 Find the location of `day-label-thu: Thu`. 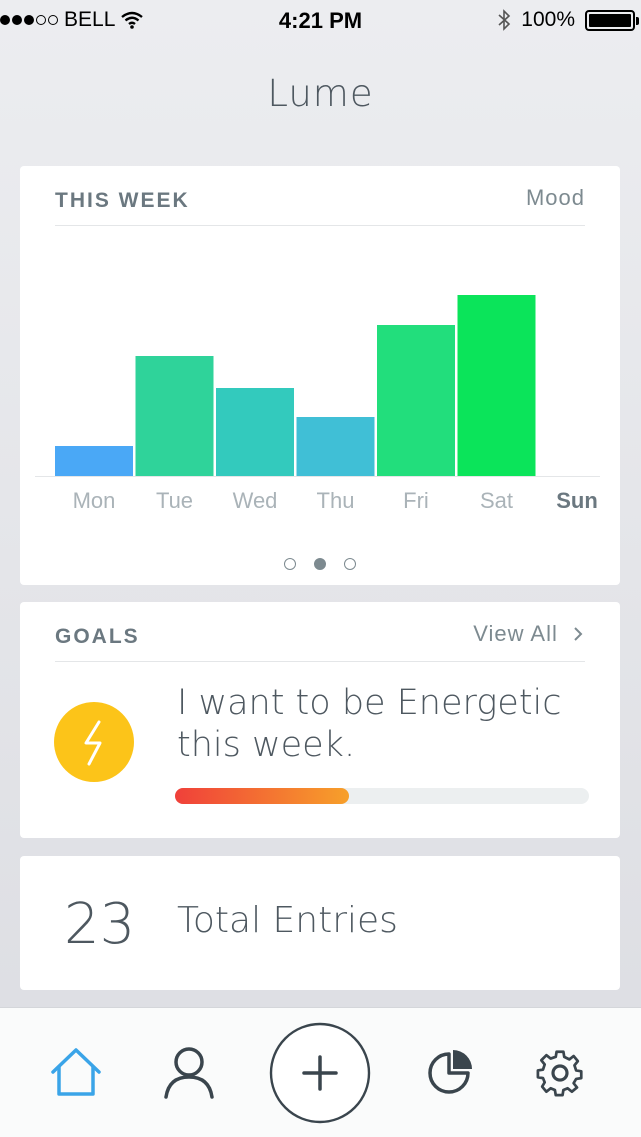

day-label-thu: Thu is located at coordinates (336, 501).